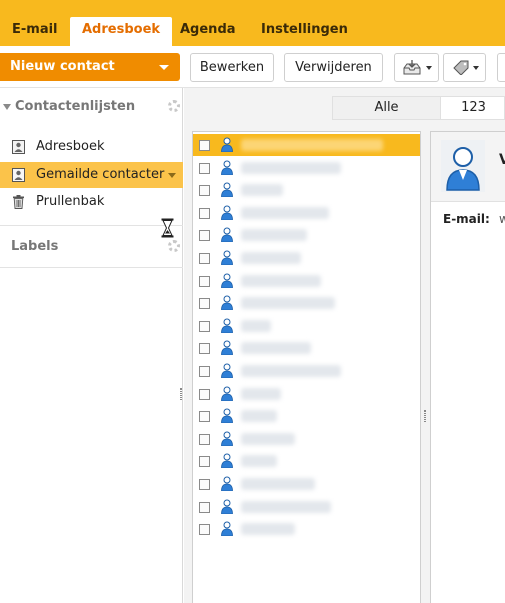 The image size is (505, 603). What do you see at coordinates (62, 66) in the screenshot?
I see `new-contact-label: Nieuw contact` at bounding box center [62, 66].